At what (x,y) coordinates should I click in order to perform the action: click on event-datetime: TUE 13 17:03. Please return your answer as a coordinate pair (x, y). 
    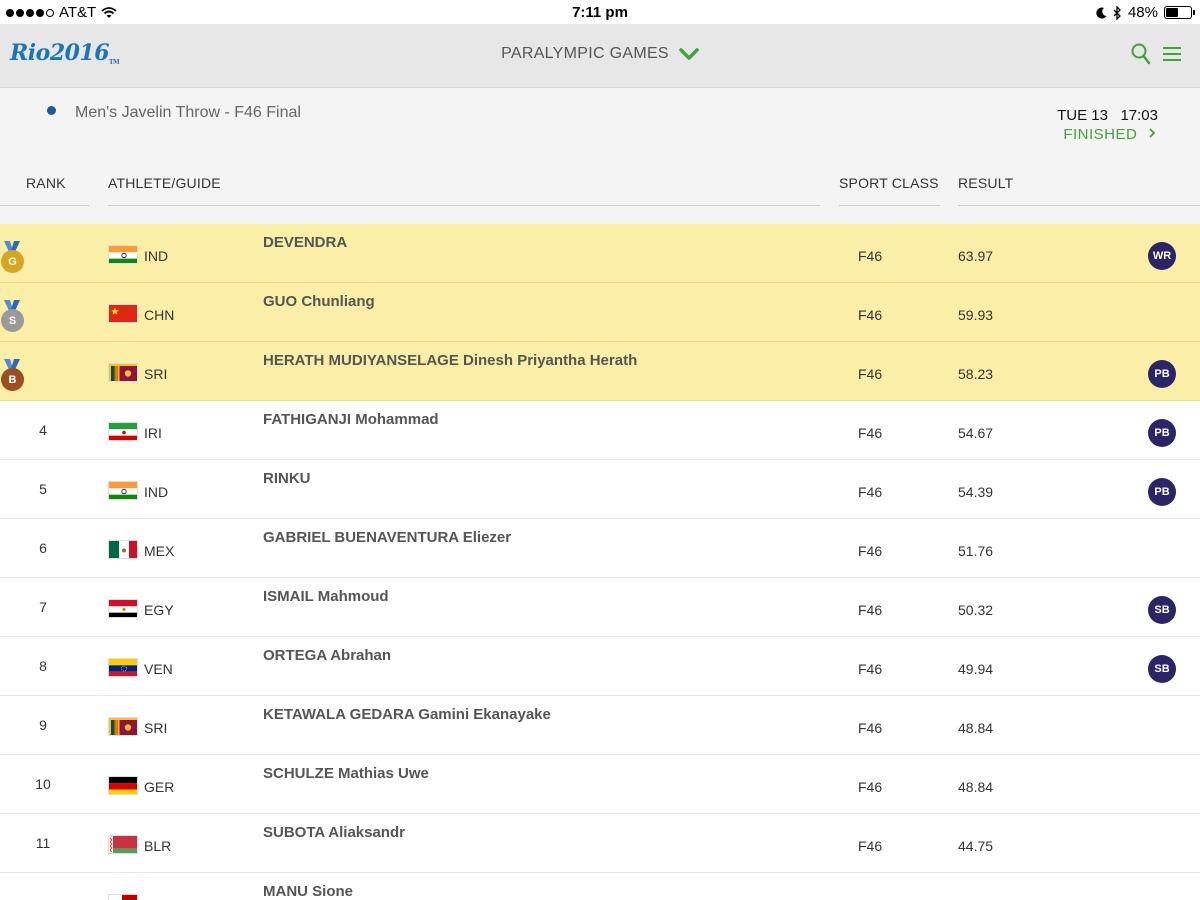
    Looking at the image, I should click on (1107, 115).